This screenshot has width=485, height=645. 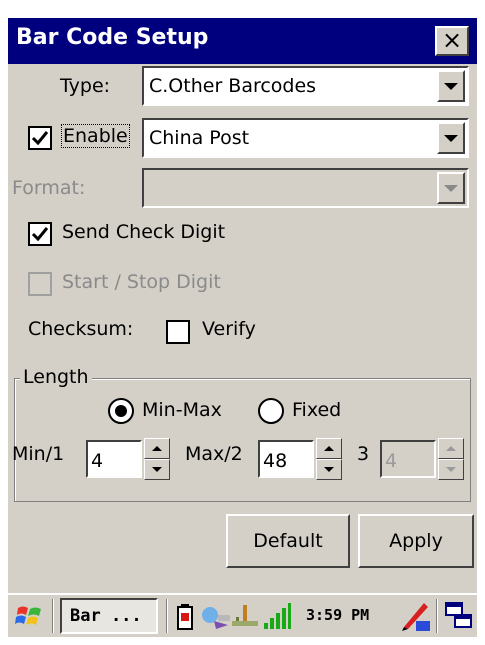 I want to click on max-spin-down-button, so click(x=329, y=469).